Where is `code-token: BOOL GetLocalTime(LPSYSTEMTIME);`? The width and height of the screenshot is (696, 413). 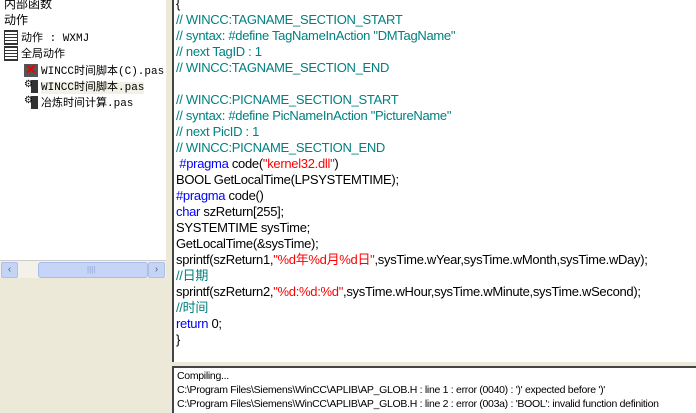 code-token: BOOL GetLocalTime(LPSYSTEMTIME); is located at coordinates (287, 179).